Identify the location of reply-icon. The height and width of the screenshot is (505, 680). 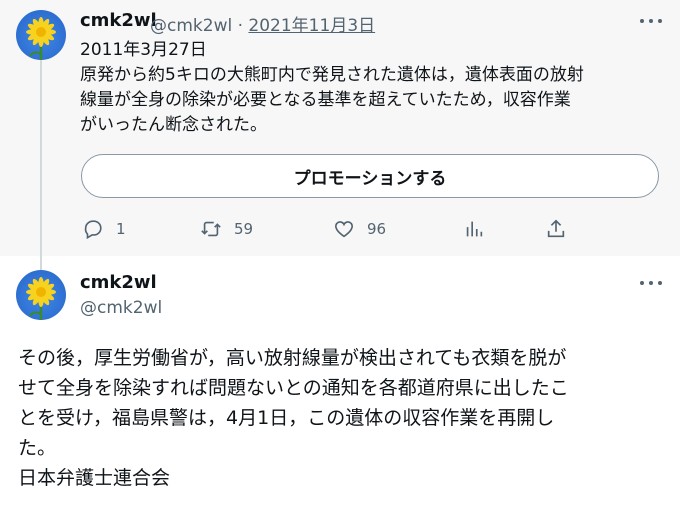
(93, 230).